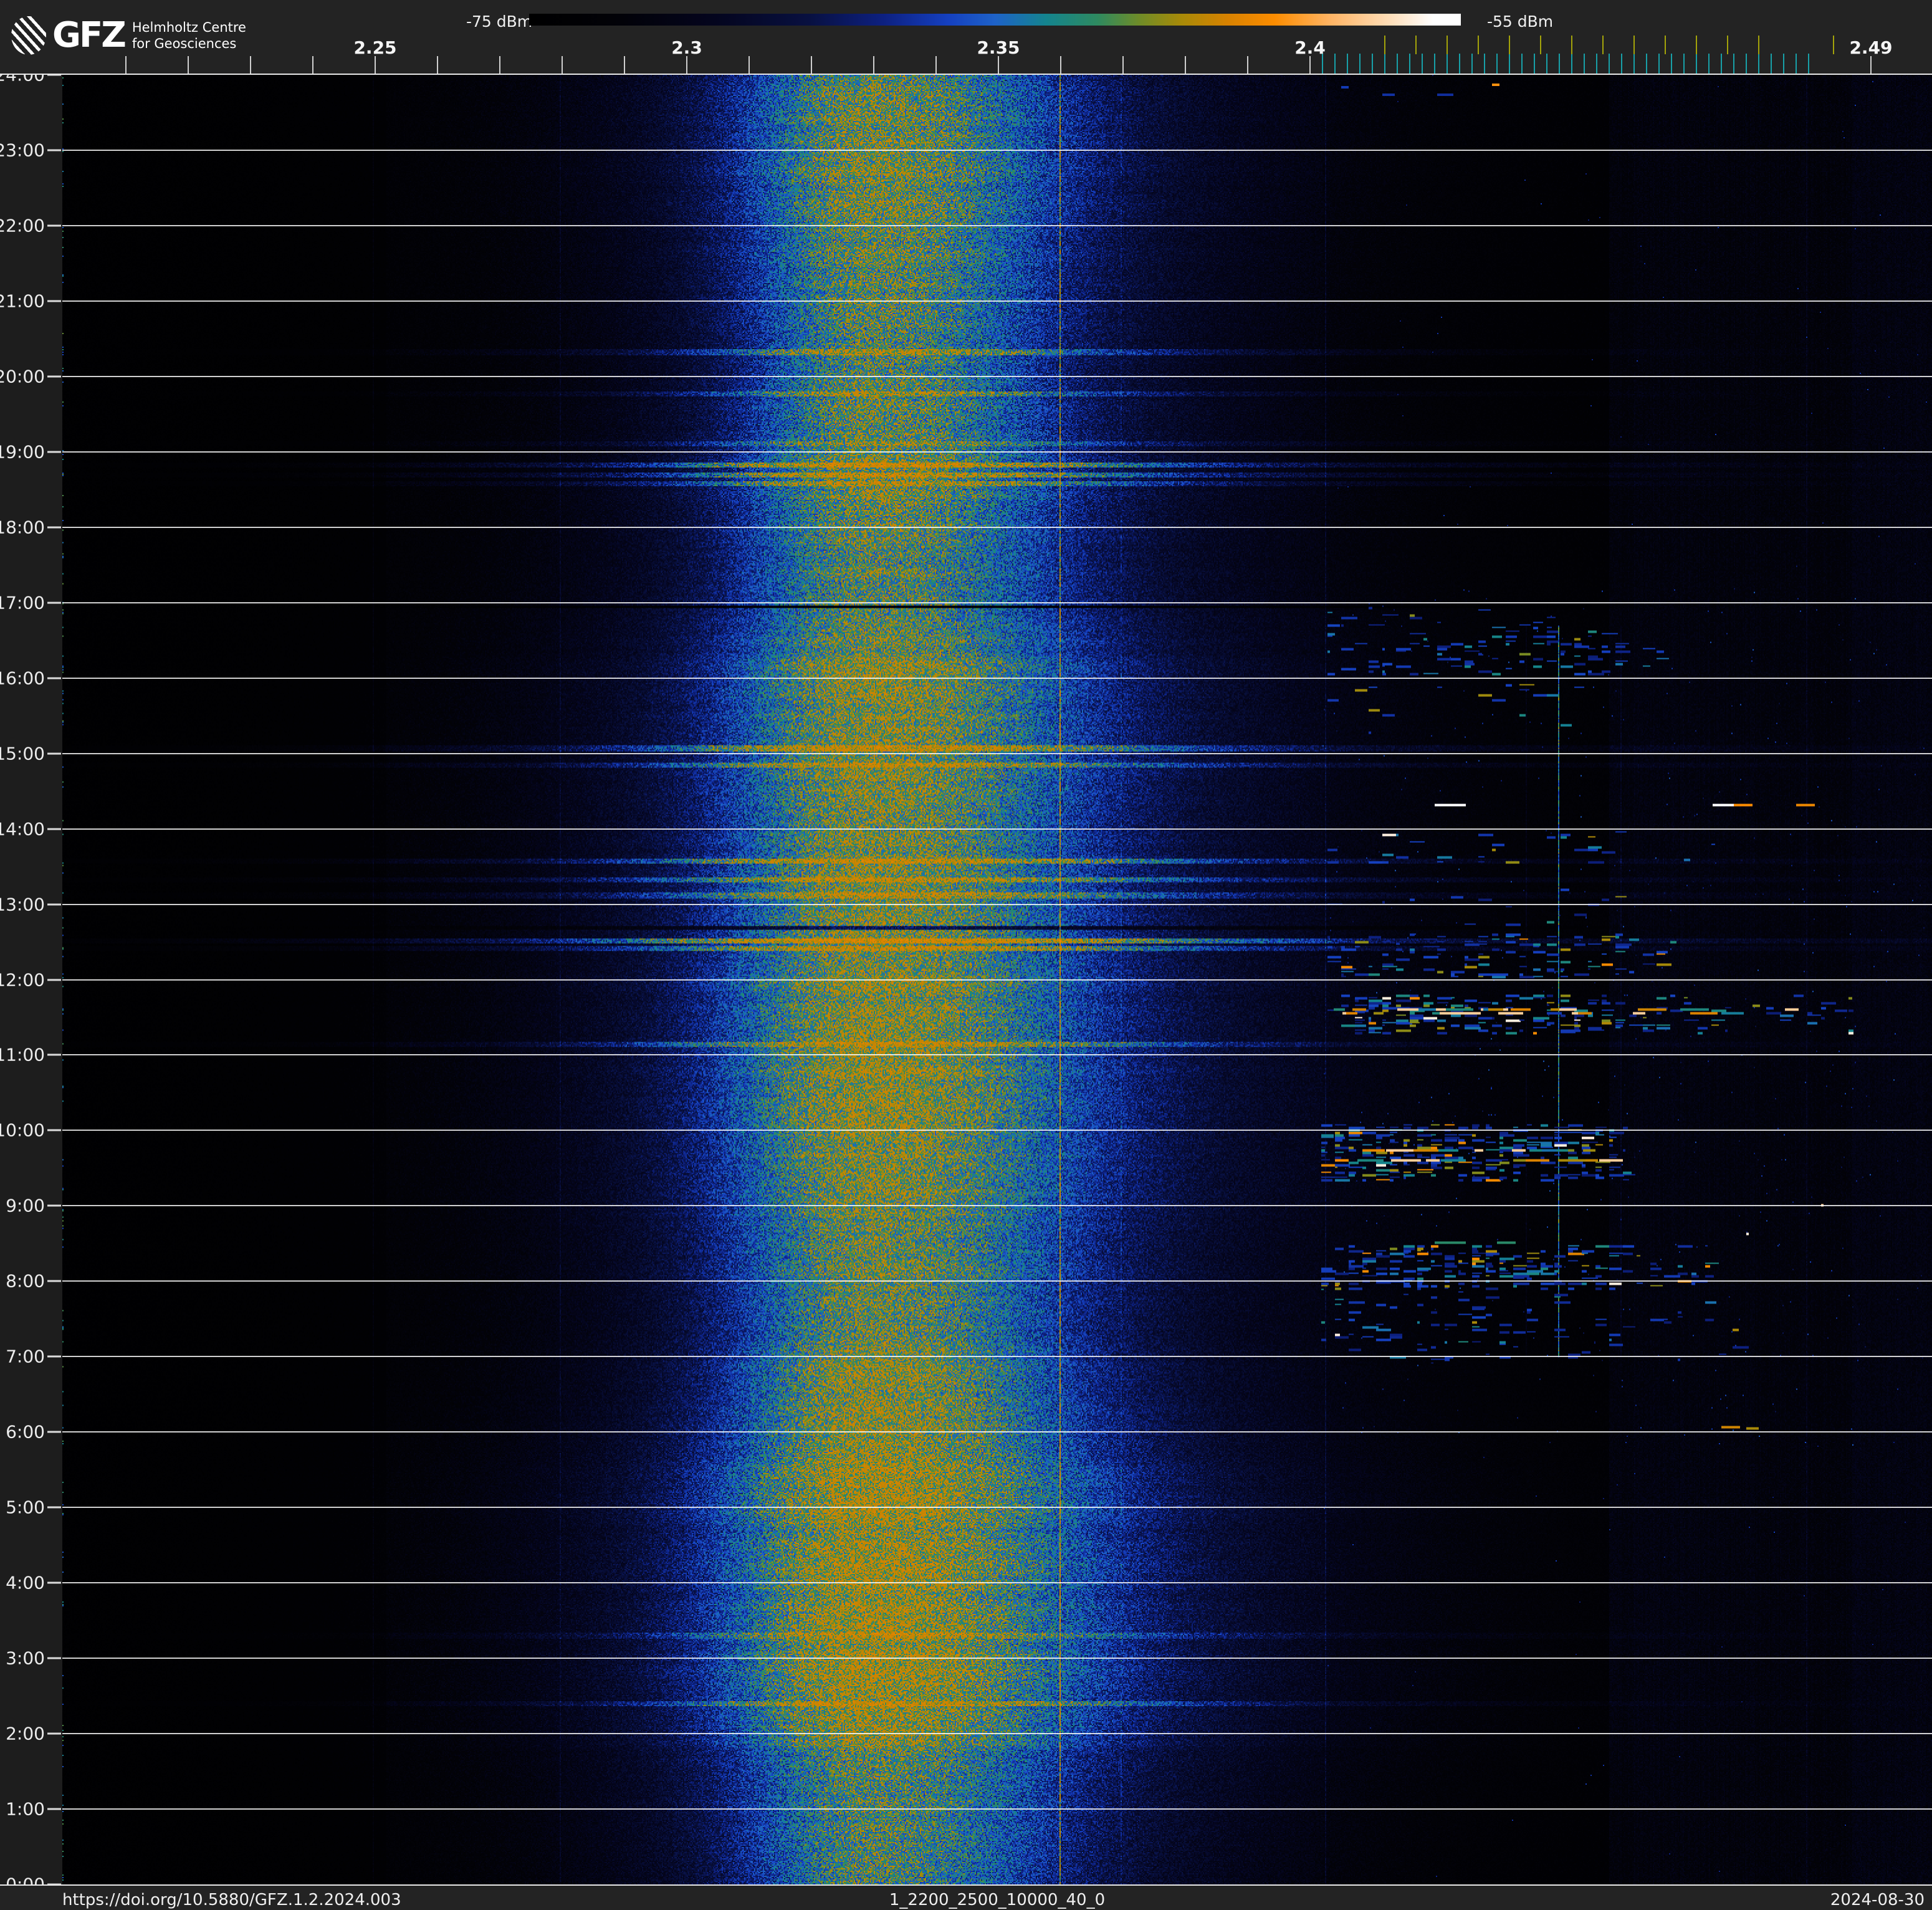 The width and height of the screenshot is (1932, 1910). I want to click on time-axis-label: 17:00, so click(22, 602).